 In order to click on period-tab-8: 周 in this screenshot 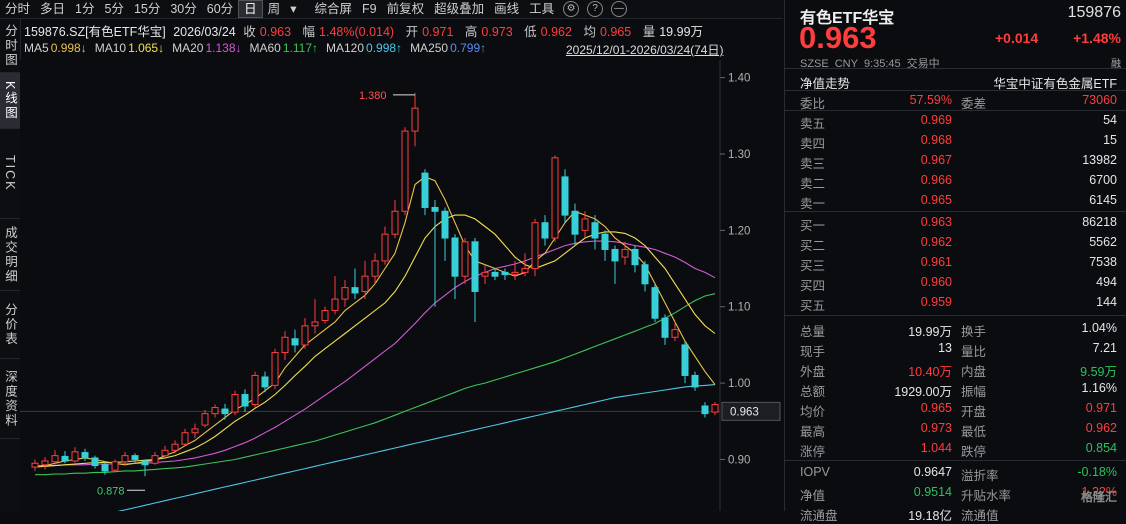, I will do `click(274, 9)`.